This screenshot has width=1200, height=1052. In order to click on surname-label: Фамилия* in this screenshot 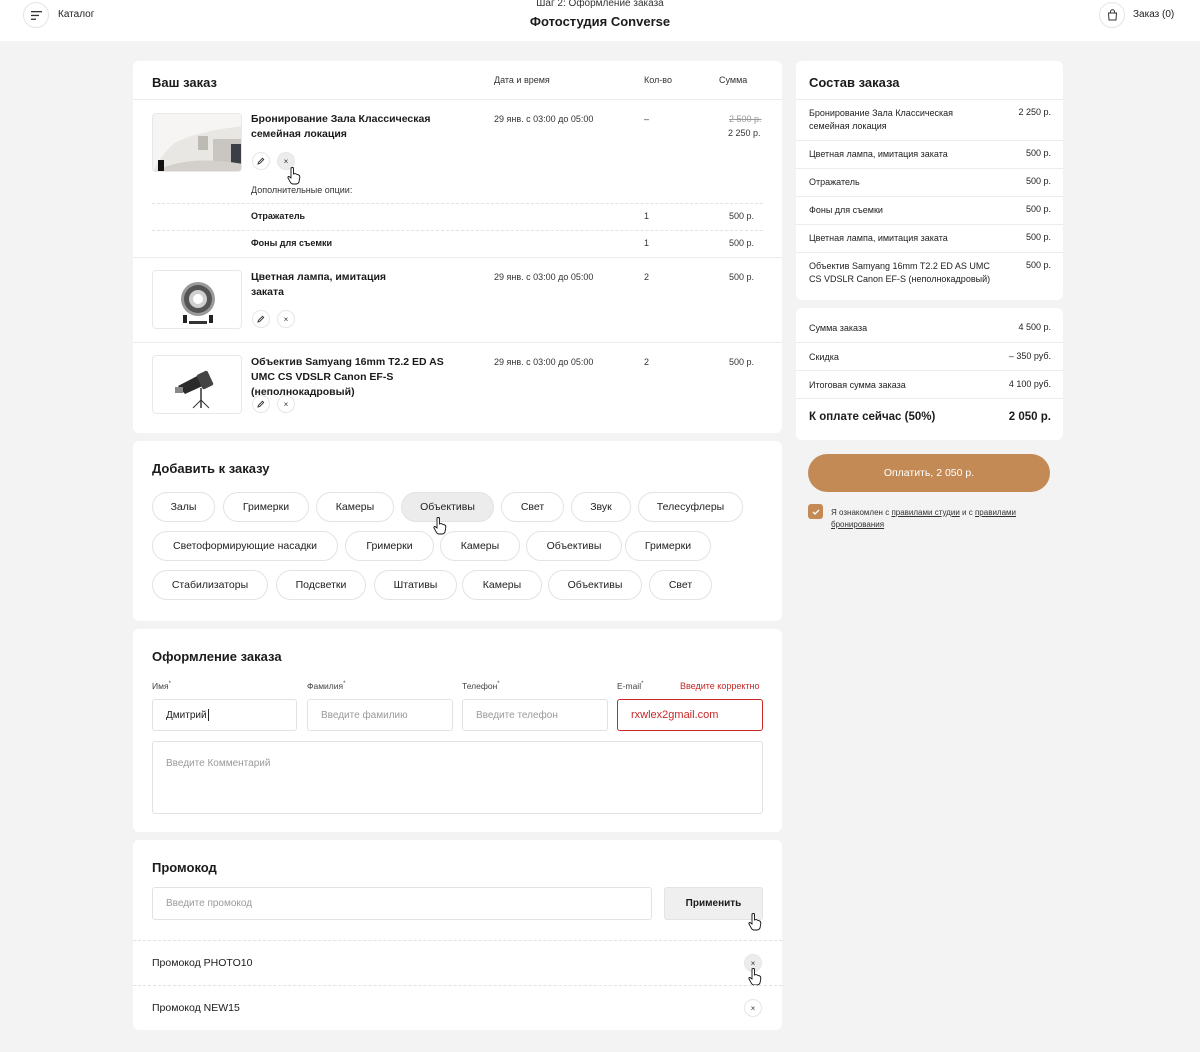, I will do `click(326, 686)`.